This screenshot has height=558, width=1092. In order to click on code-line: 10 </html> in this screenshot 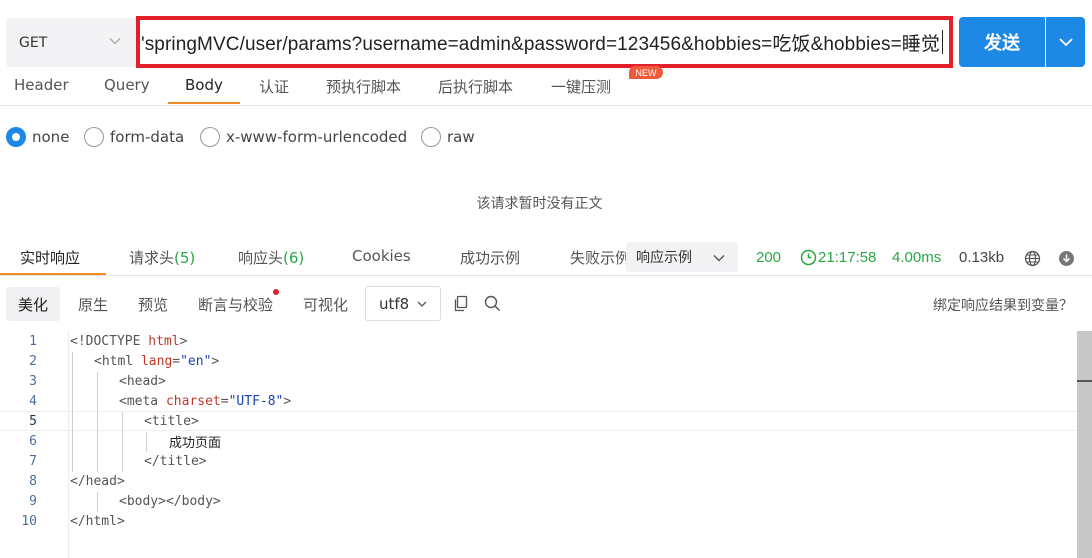, I will do `click(539, 521)`.